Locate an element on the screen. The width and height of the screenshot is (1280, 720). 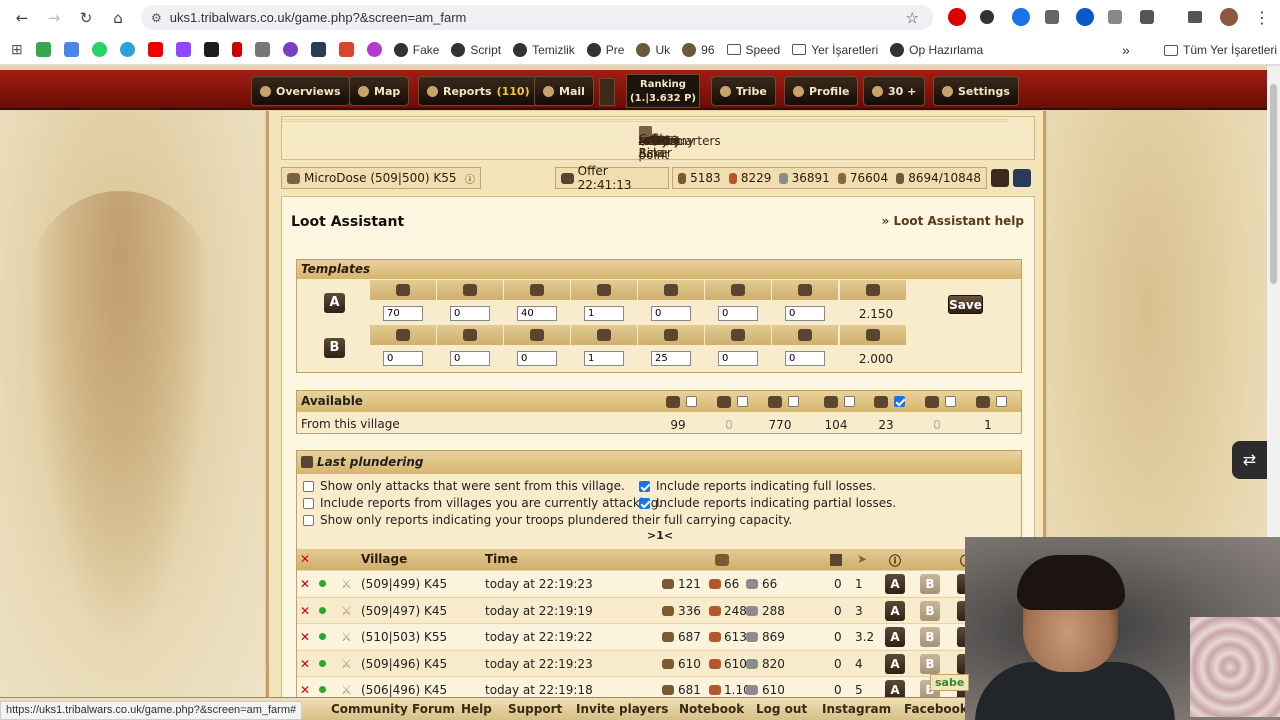
footer-log-out: Log out is located at coordinates (781, 709).